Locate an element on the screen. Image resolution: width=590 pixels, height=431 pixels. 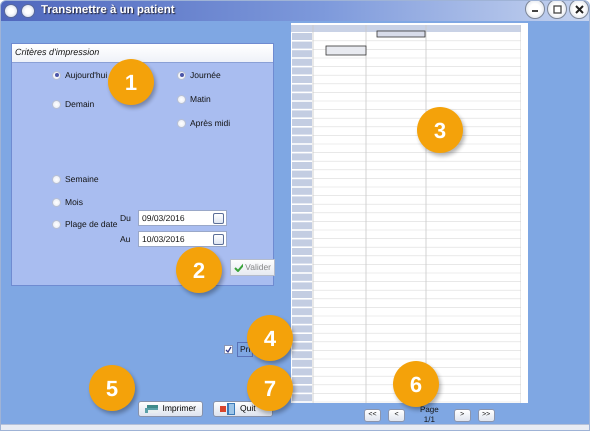
date-label: Du is located at coordinates (126, 218).